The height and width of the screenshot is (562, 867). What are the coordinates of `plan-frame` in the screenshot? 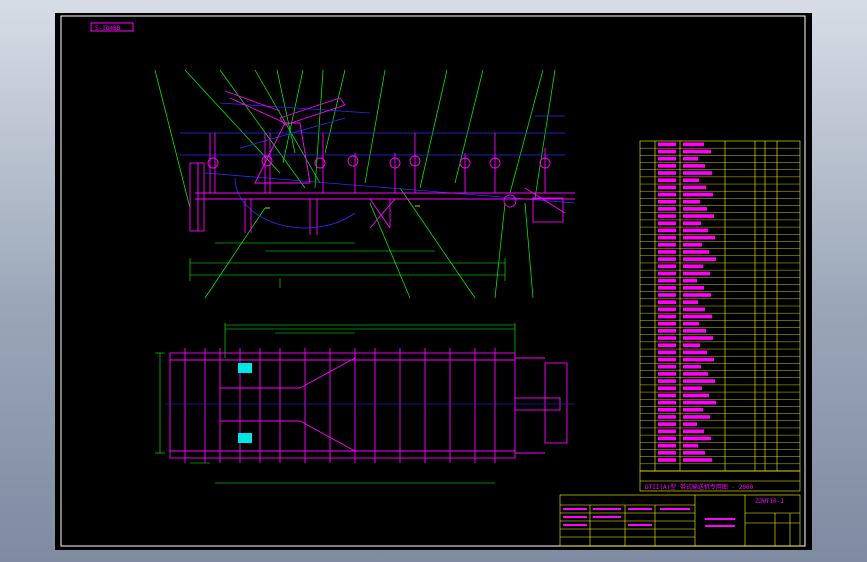 It's located at (368, 405).